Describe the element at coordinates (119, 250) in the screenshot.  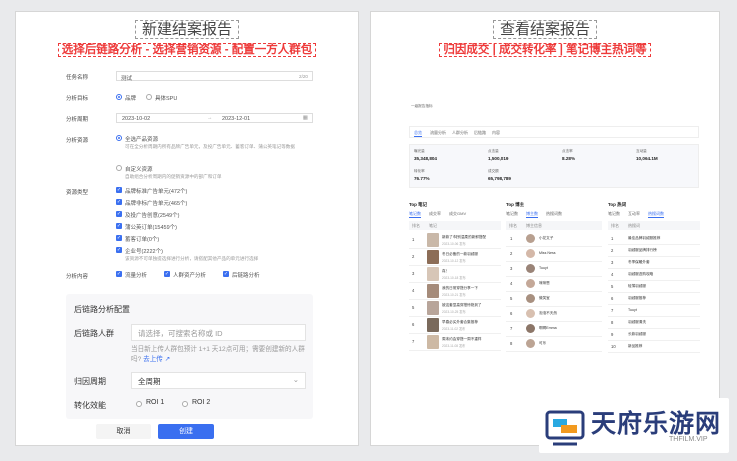
I see `restype-check-6: ✓` at that location.